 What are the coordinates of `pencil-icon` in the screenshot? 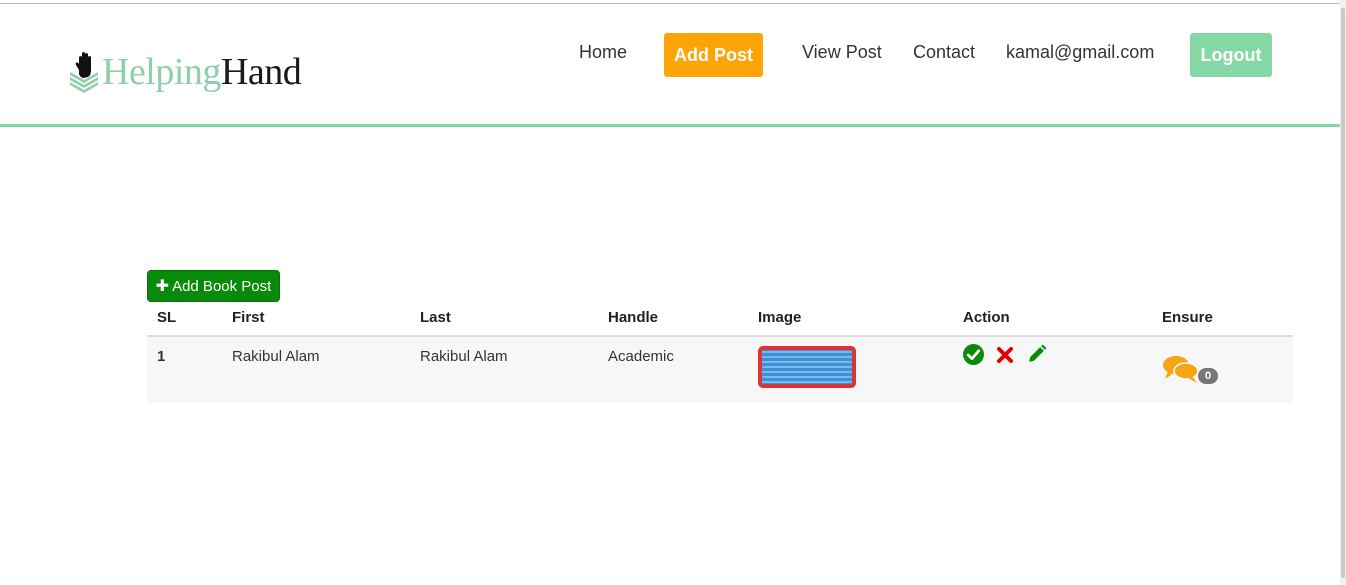 It's located at (1036, 354).